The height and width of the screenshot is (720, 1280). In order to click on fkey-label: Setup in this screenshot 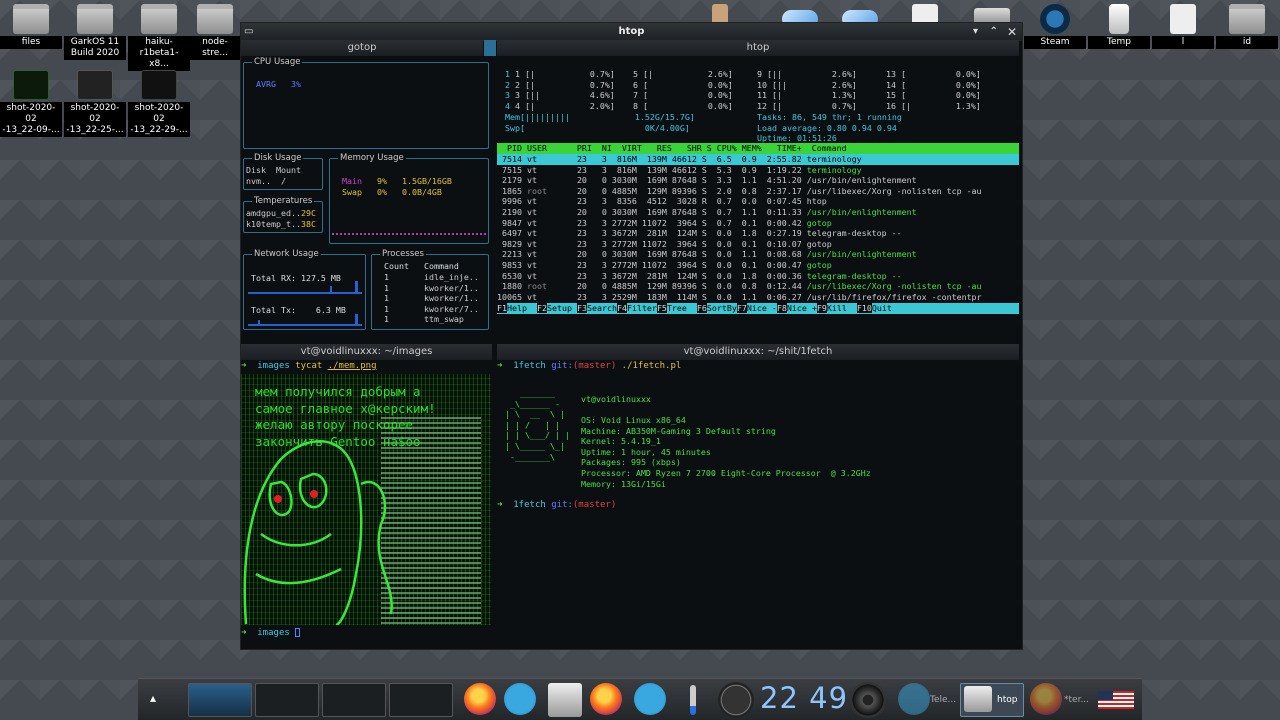, I will do `click(562, 308)`.